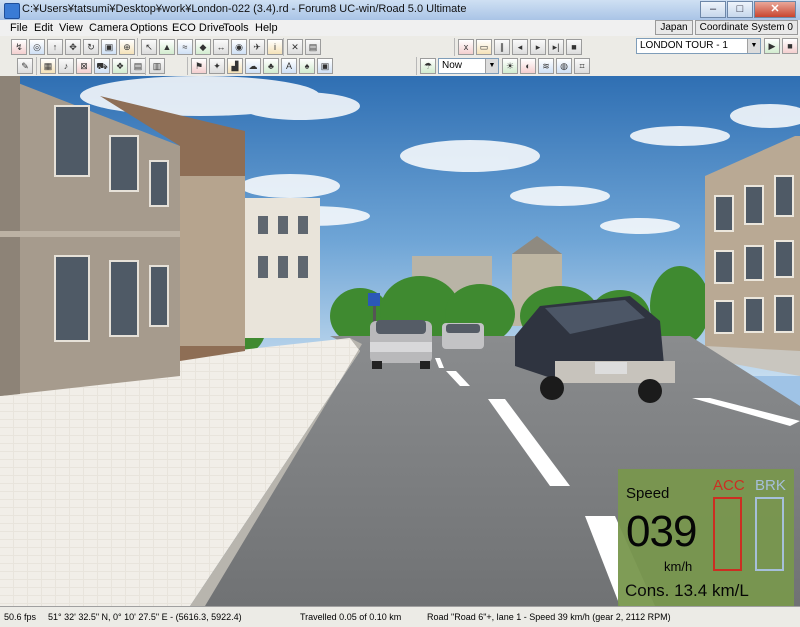 The image size is (800, 627). What do you see at coordinates (770, 485) in the screenshot?
I see `brk-label: BRK` at bounding box center [770, 485].